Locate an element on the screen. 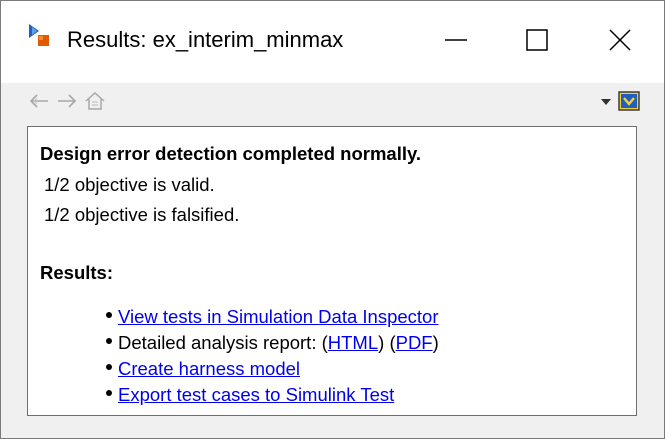 The height and width of the screenshot is (439, 665). dropdown-arrow-icon is located at coordinates (606, 102).